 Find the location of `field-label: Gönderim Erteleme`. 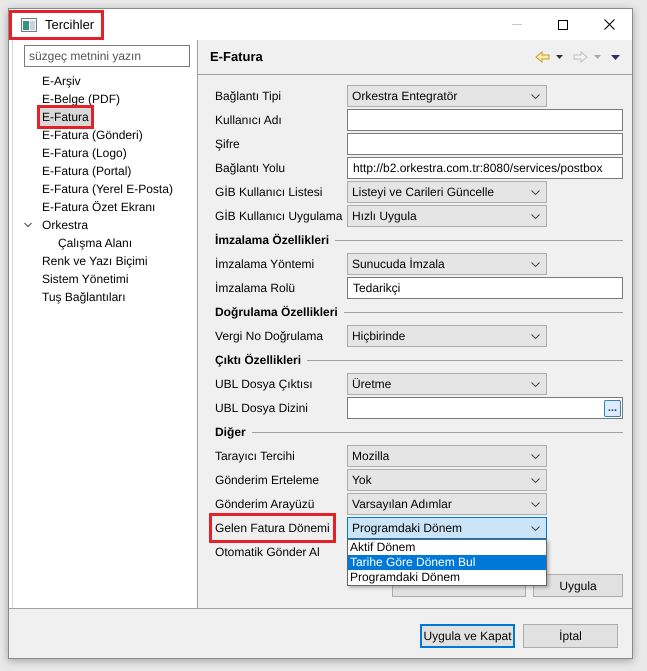

field-label: Gönderim Erteleme is located at coordinates (267, 480).